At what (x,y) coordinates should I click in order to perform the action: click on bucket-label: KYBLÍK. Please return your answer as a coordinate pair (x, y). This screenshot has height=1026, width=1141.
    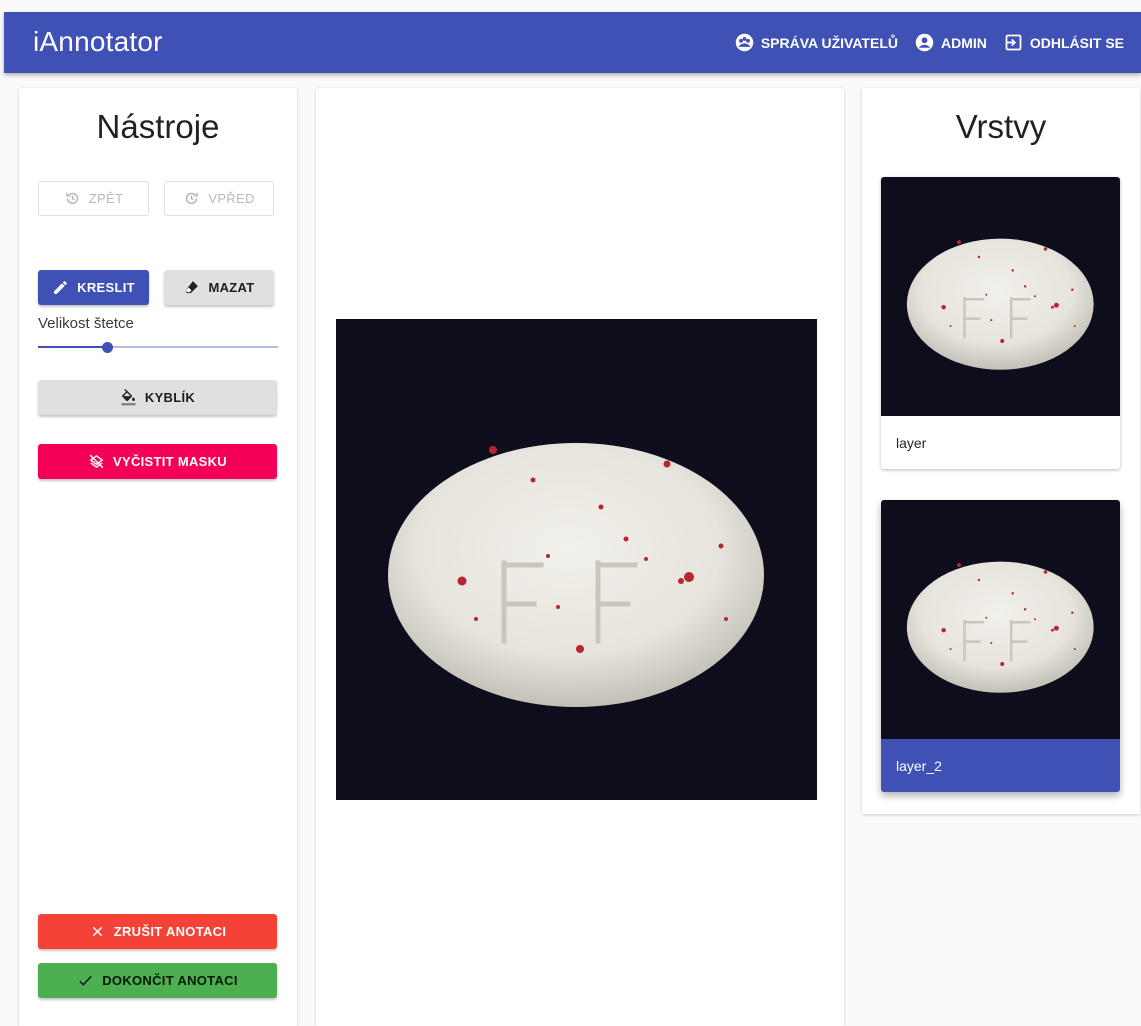
    Looking at the image, I should click on (170, 397).